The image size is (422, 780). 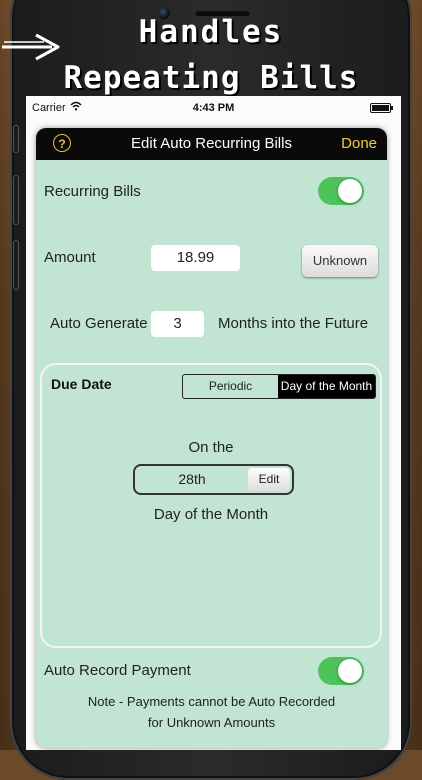 I want to click on auto-record-payment-label: Auto Record Payment, so click(x=117, y=670).